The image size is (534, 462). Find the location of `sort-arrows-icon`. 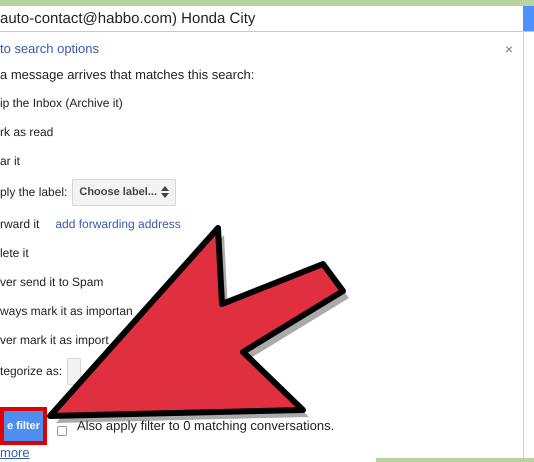

sort-arrows-icon is located at coordinates (165, 192).